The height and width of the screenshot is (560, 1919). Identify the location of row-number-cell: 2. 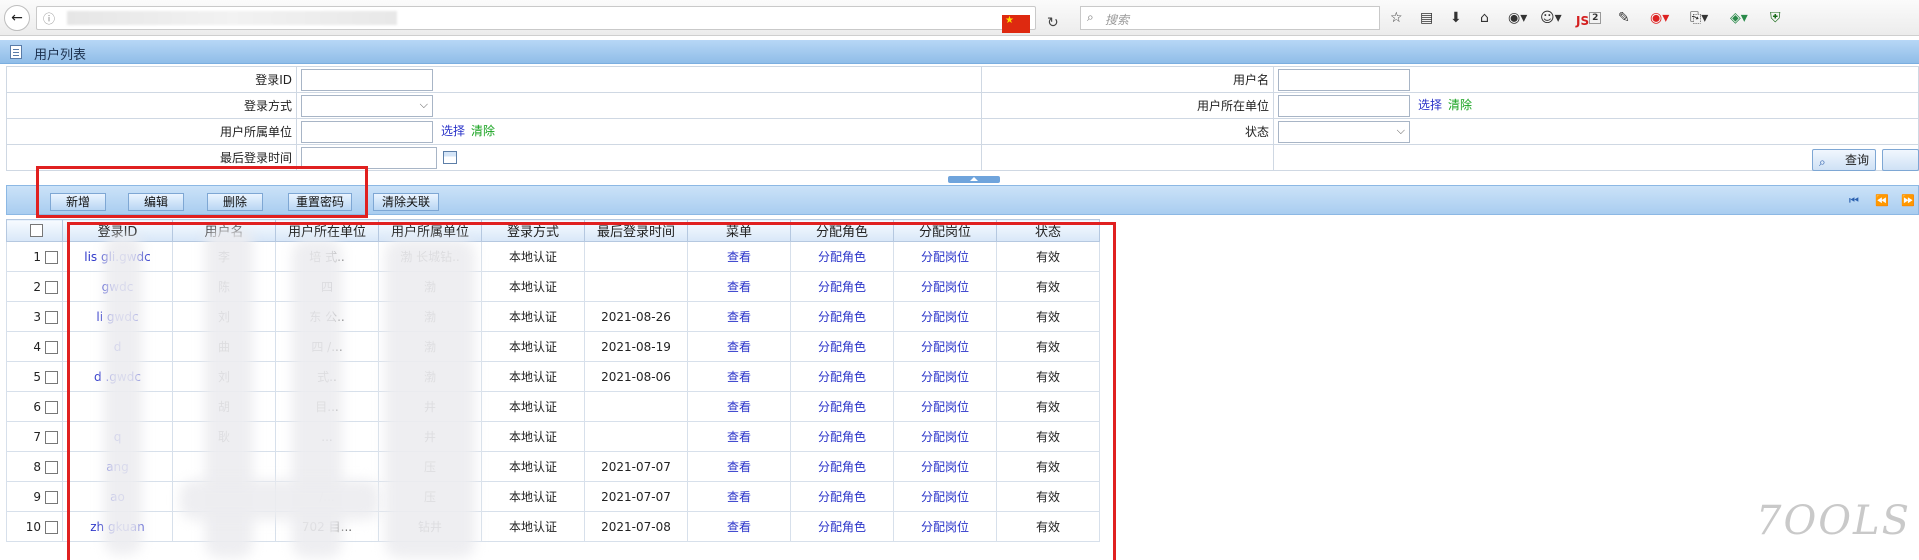
(34, 286).